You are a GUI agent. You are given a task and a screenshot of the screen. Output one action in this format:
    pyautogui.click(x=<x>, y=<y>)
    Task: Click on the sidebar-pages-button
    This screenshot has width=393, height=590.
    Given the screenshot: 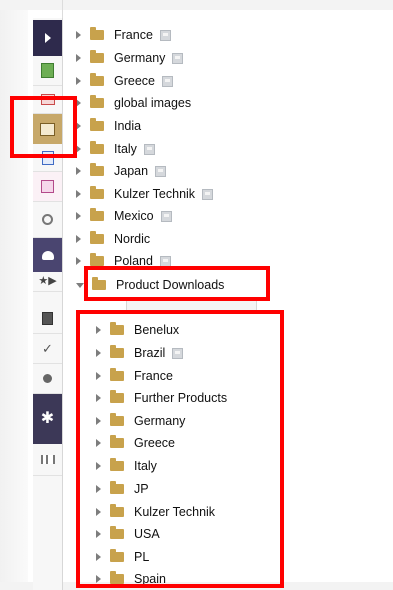 What is the action you would take?
    pyautogui.click(x=47, y=319)
    